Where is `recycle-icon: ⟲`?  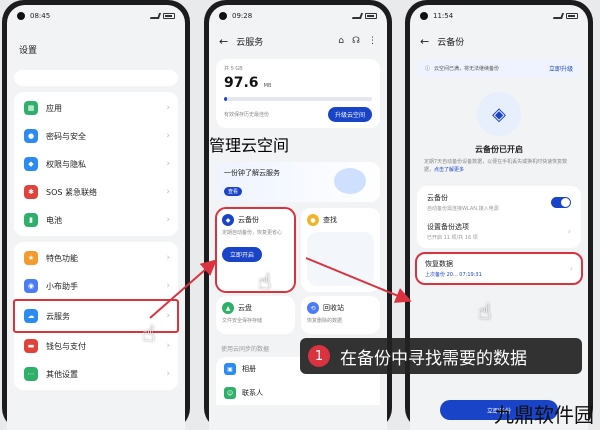
recycle-icon: ⟲ is located at coordinates (313, 308).